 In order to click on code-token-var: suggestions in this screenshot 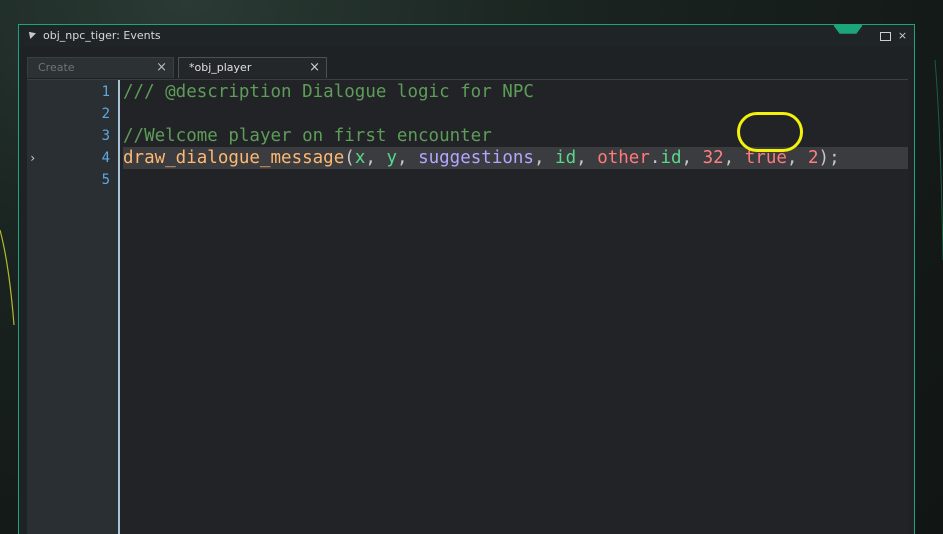, I will do `click(476, 158)`.